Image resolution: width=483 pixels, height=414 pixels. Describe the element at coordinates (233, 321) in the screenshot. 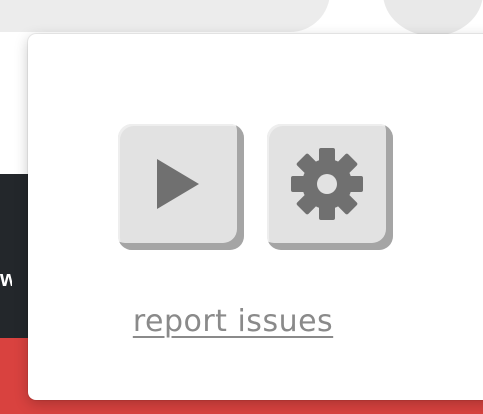

I see `report-issues-link: report issues` at that location.